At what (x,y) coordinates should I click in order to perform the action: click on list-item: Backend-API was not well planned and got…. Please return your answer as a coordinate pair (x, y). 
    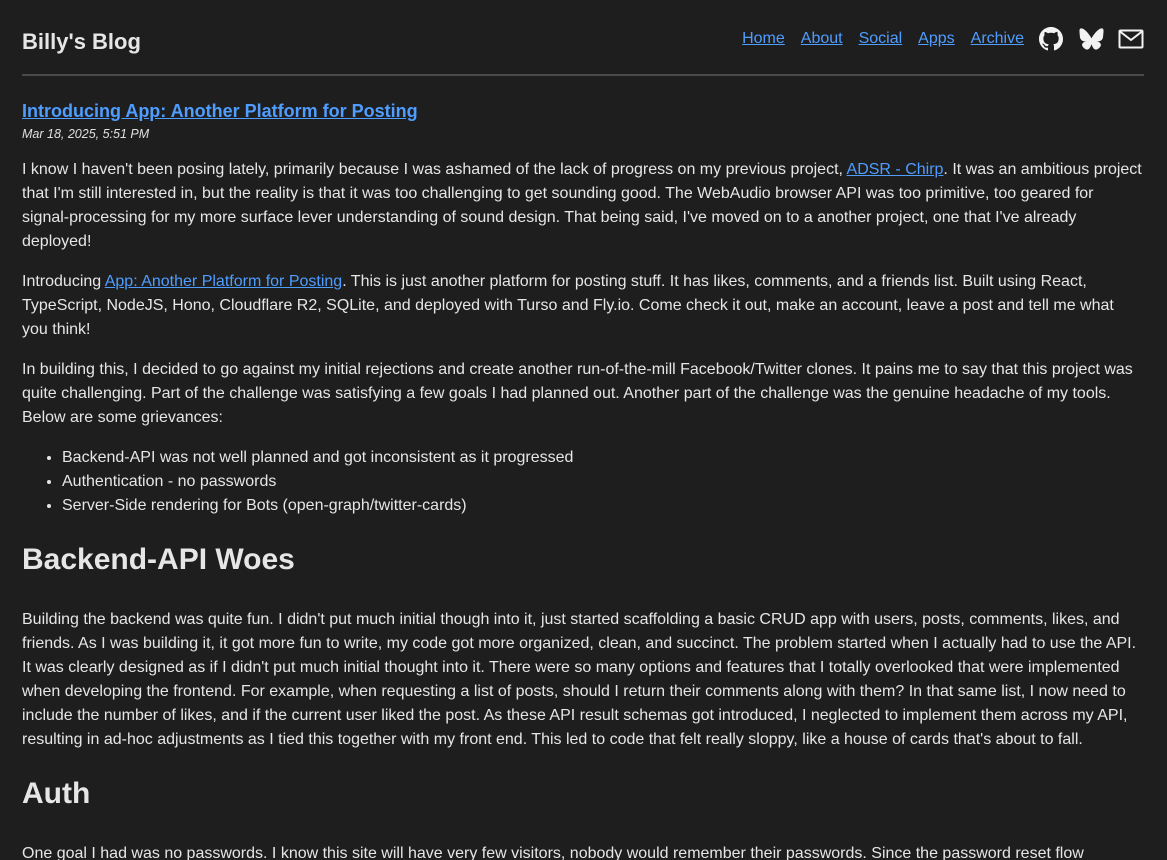
    Looking at the image, I should click on (603, 458).